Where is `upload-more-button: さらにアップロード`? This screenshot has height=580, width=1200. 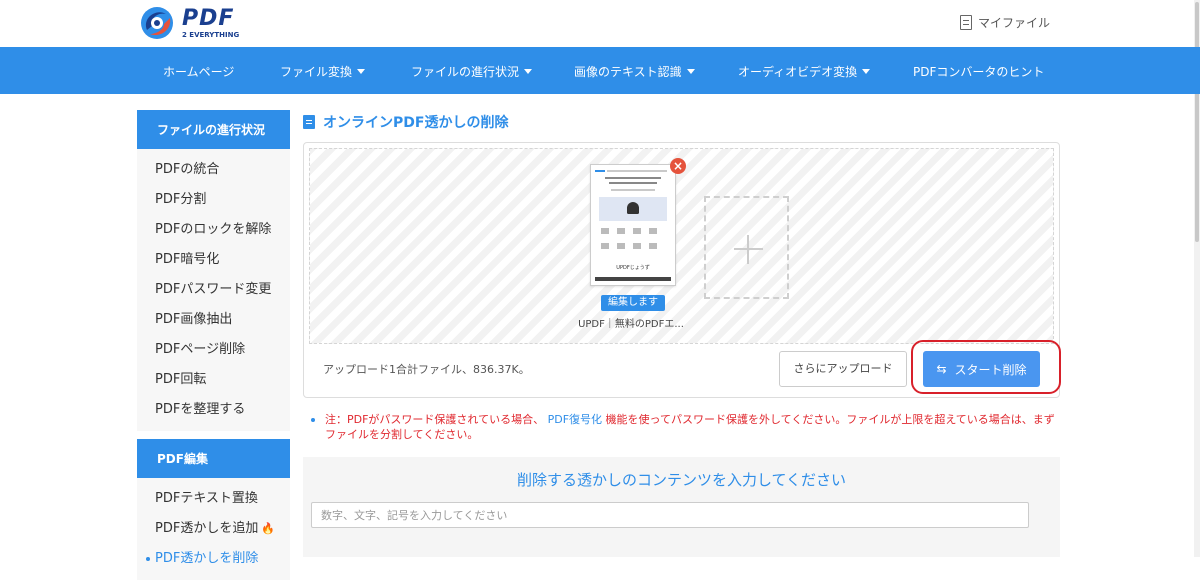
upload-more-button: さらにアップロード is located at coordinates (843, 369).